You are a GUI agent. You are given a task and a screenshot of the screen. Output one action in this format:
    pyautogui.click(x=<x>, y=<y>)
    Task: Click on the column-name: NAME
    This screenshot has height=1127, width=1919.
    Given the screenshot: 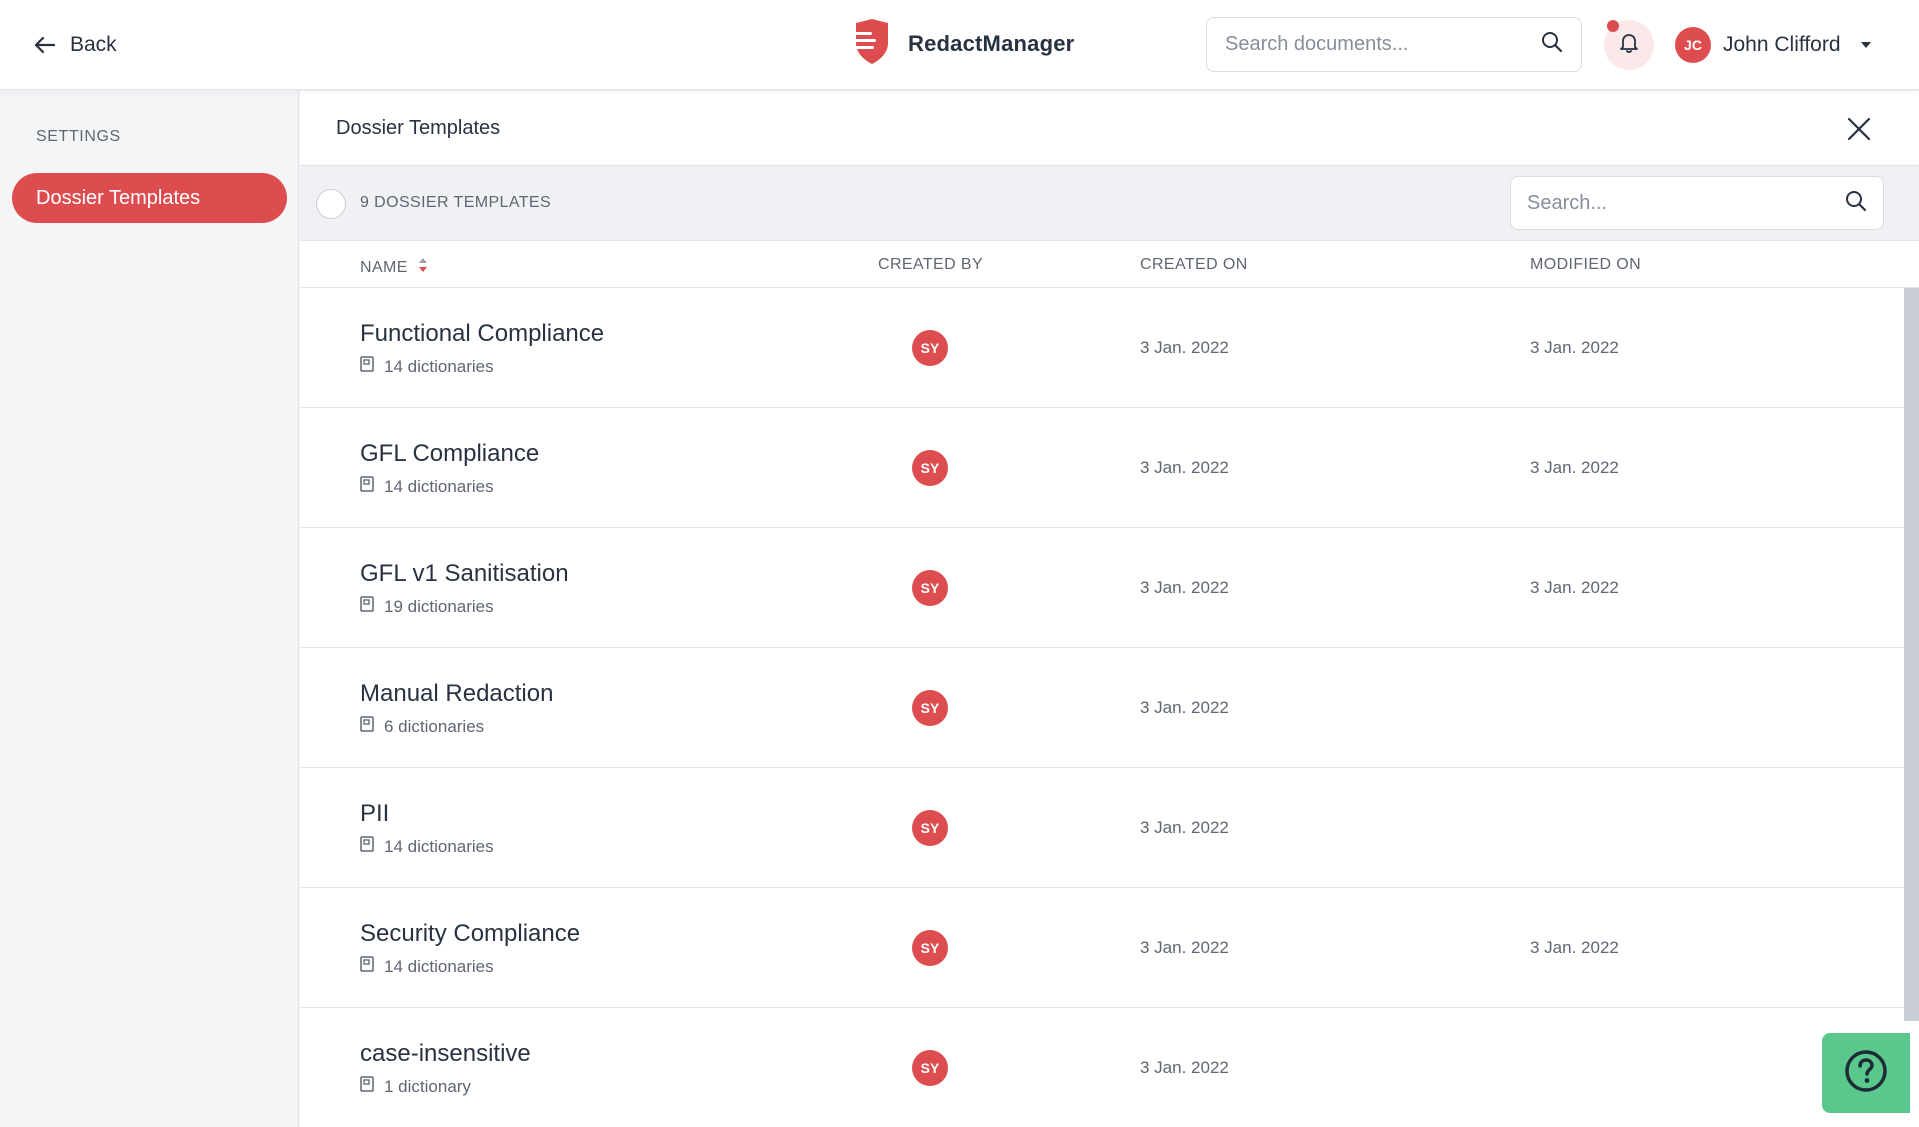 What is the action you would take?
    pyautogui.click(x=394, y=267)
    